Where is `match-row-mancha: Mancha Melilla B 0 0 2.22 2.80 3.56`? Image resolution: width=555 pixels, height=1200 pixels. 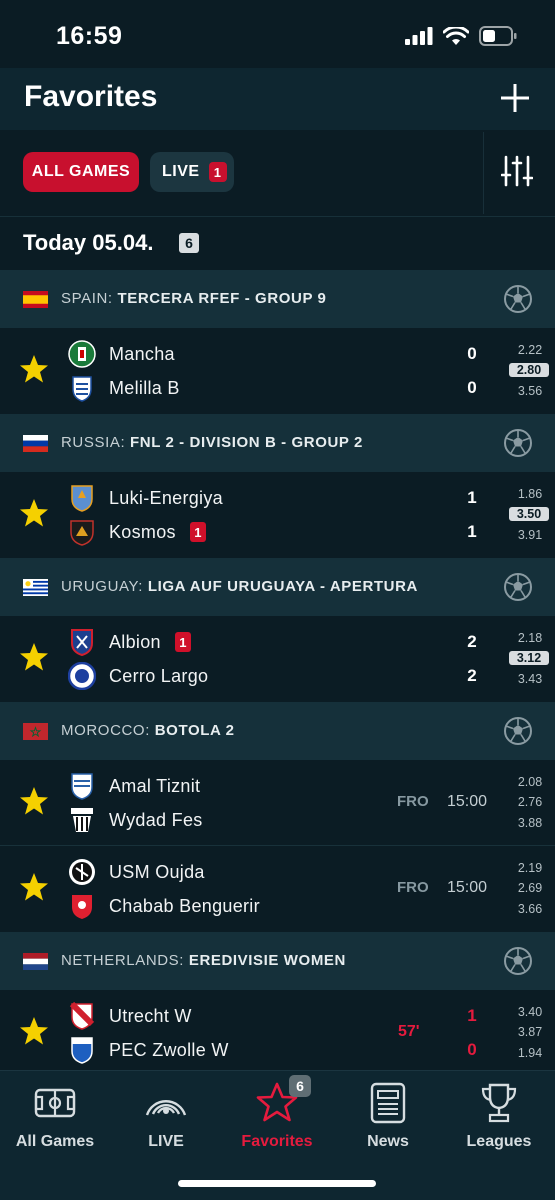
match-row-mancha: Mancha Melilla B 0 0 2.22 2.80 3.56 is located at coordinates (277, 371).